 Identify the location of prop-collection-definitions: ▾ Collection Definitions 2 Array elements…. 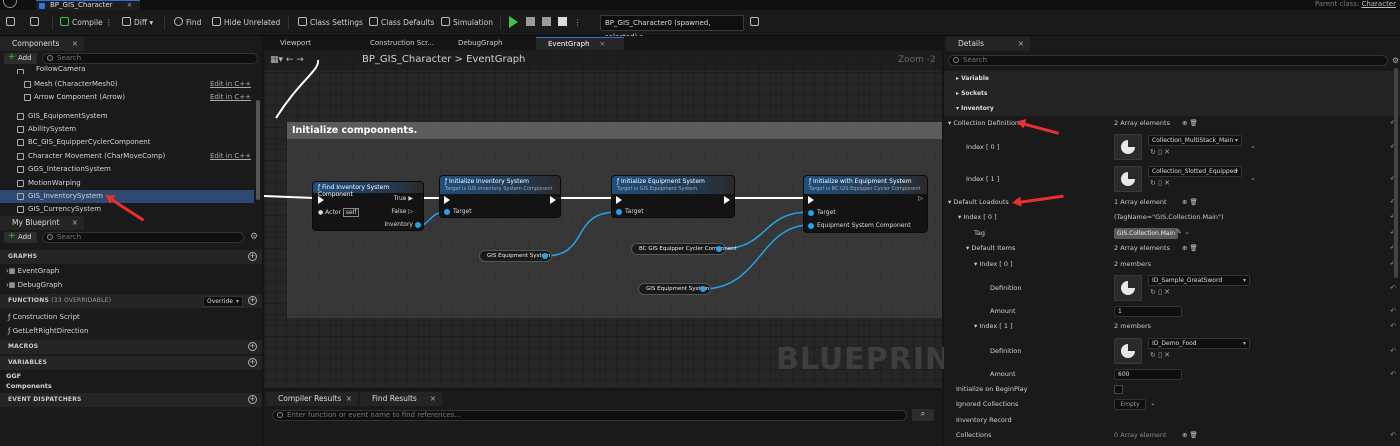
(1172, 123).